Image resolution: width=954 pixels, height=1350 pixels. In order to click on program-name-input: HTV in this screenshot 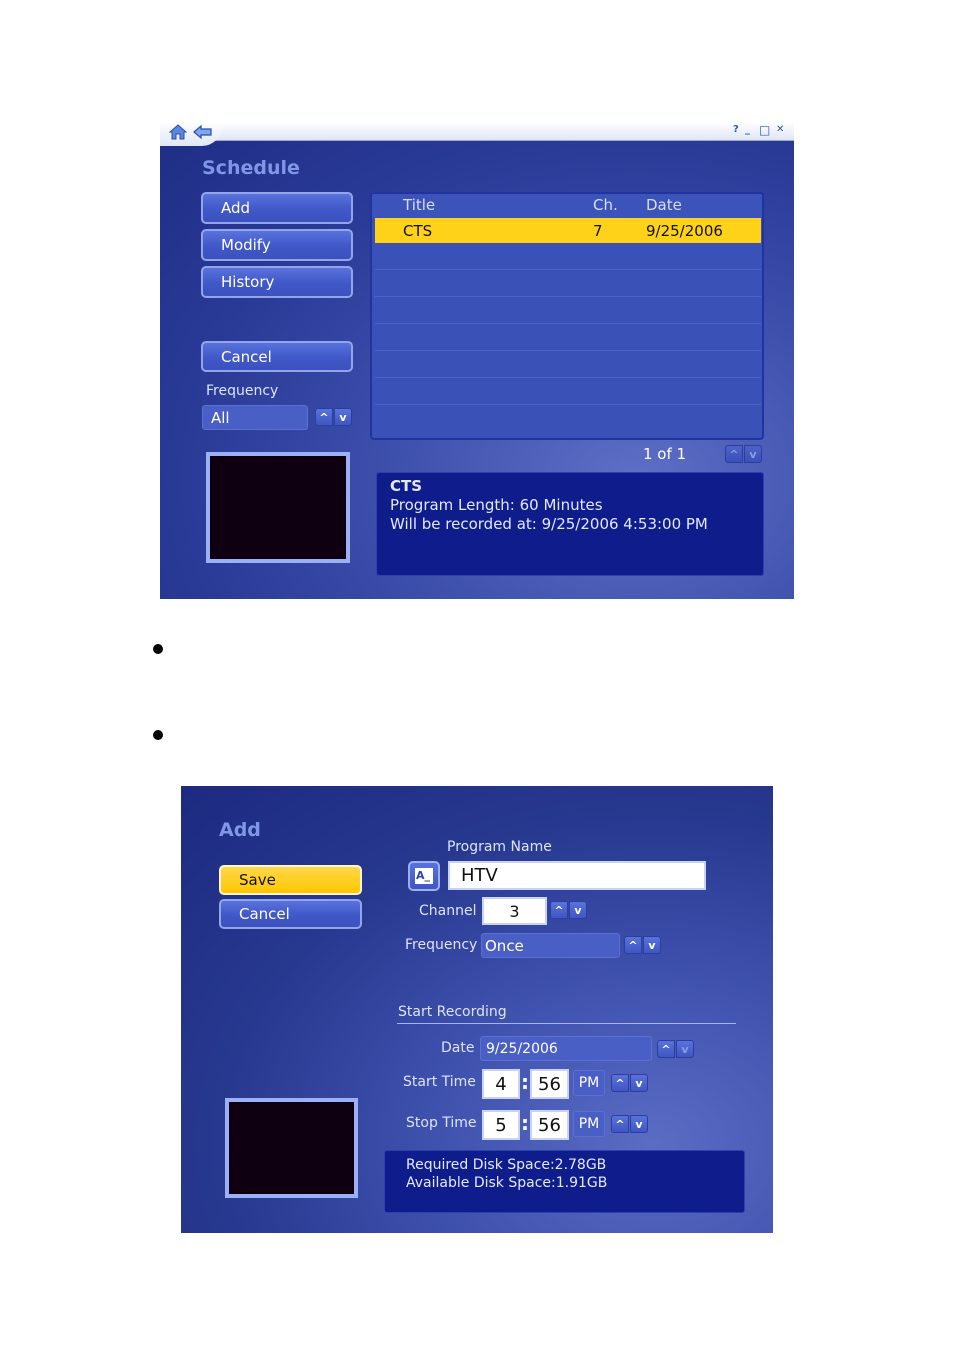, I will do `click(577, 875)`.